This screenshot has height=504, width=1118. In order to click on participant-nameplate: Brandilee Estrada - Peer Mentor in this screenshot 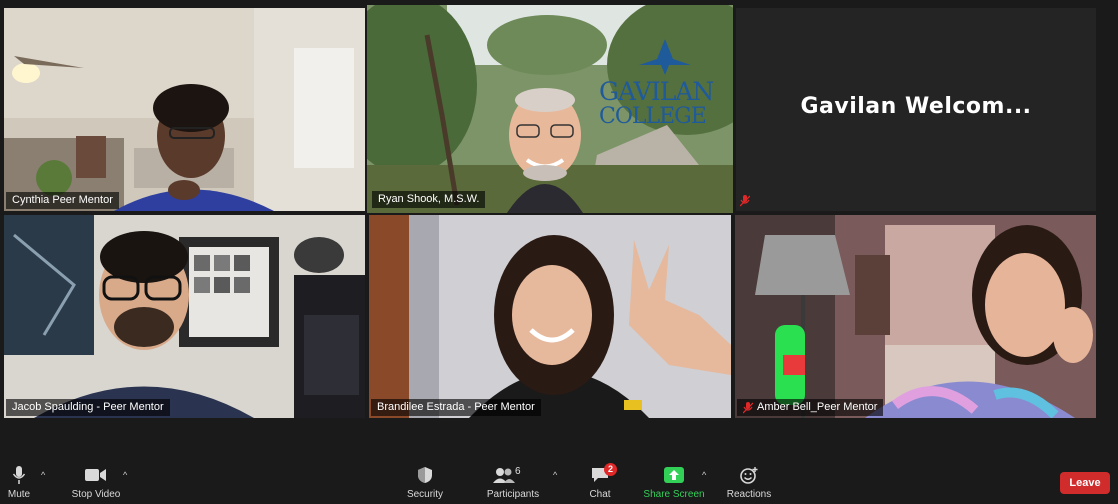, I will do `click(456, 407)`.